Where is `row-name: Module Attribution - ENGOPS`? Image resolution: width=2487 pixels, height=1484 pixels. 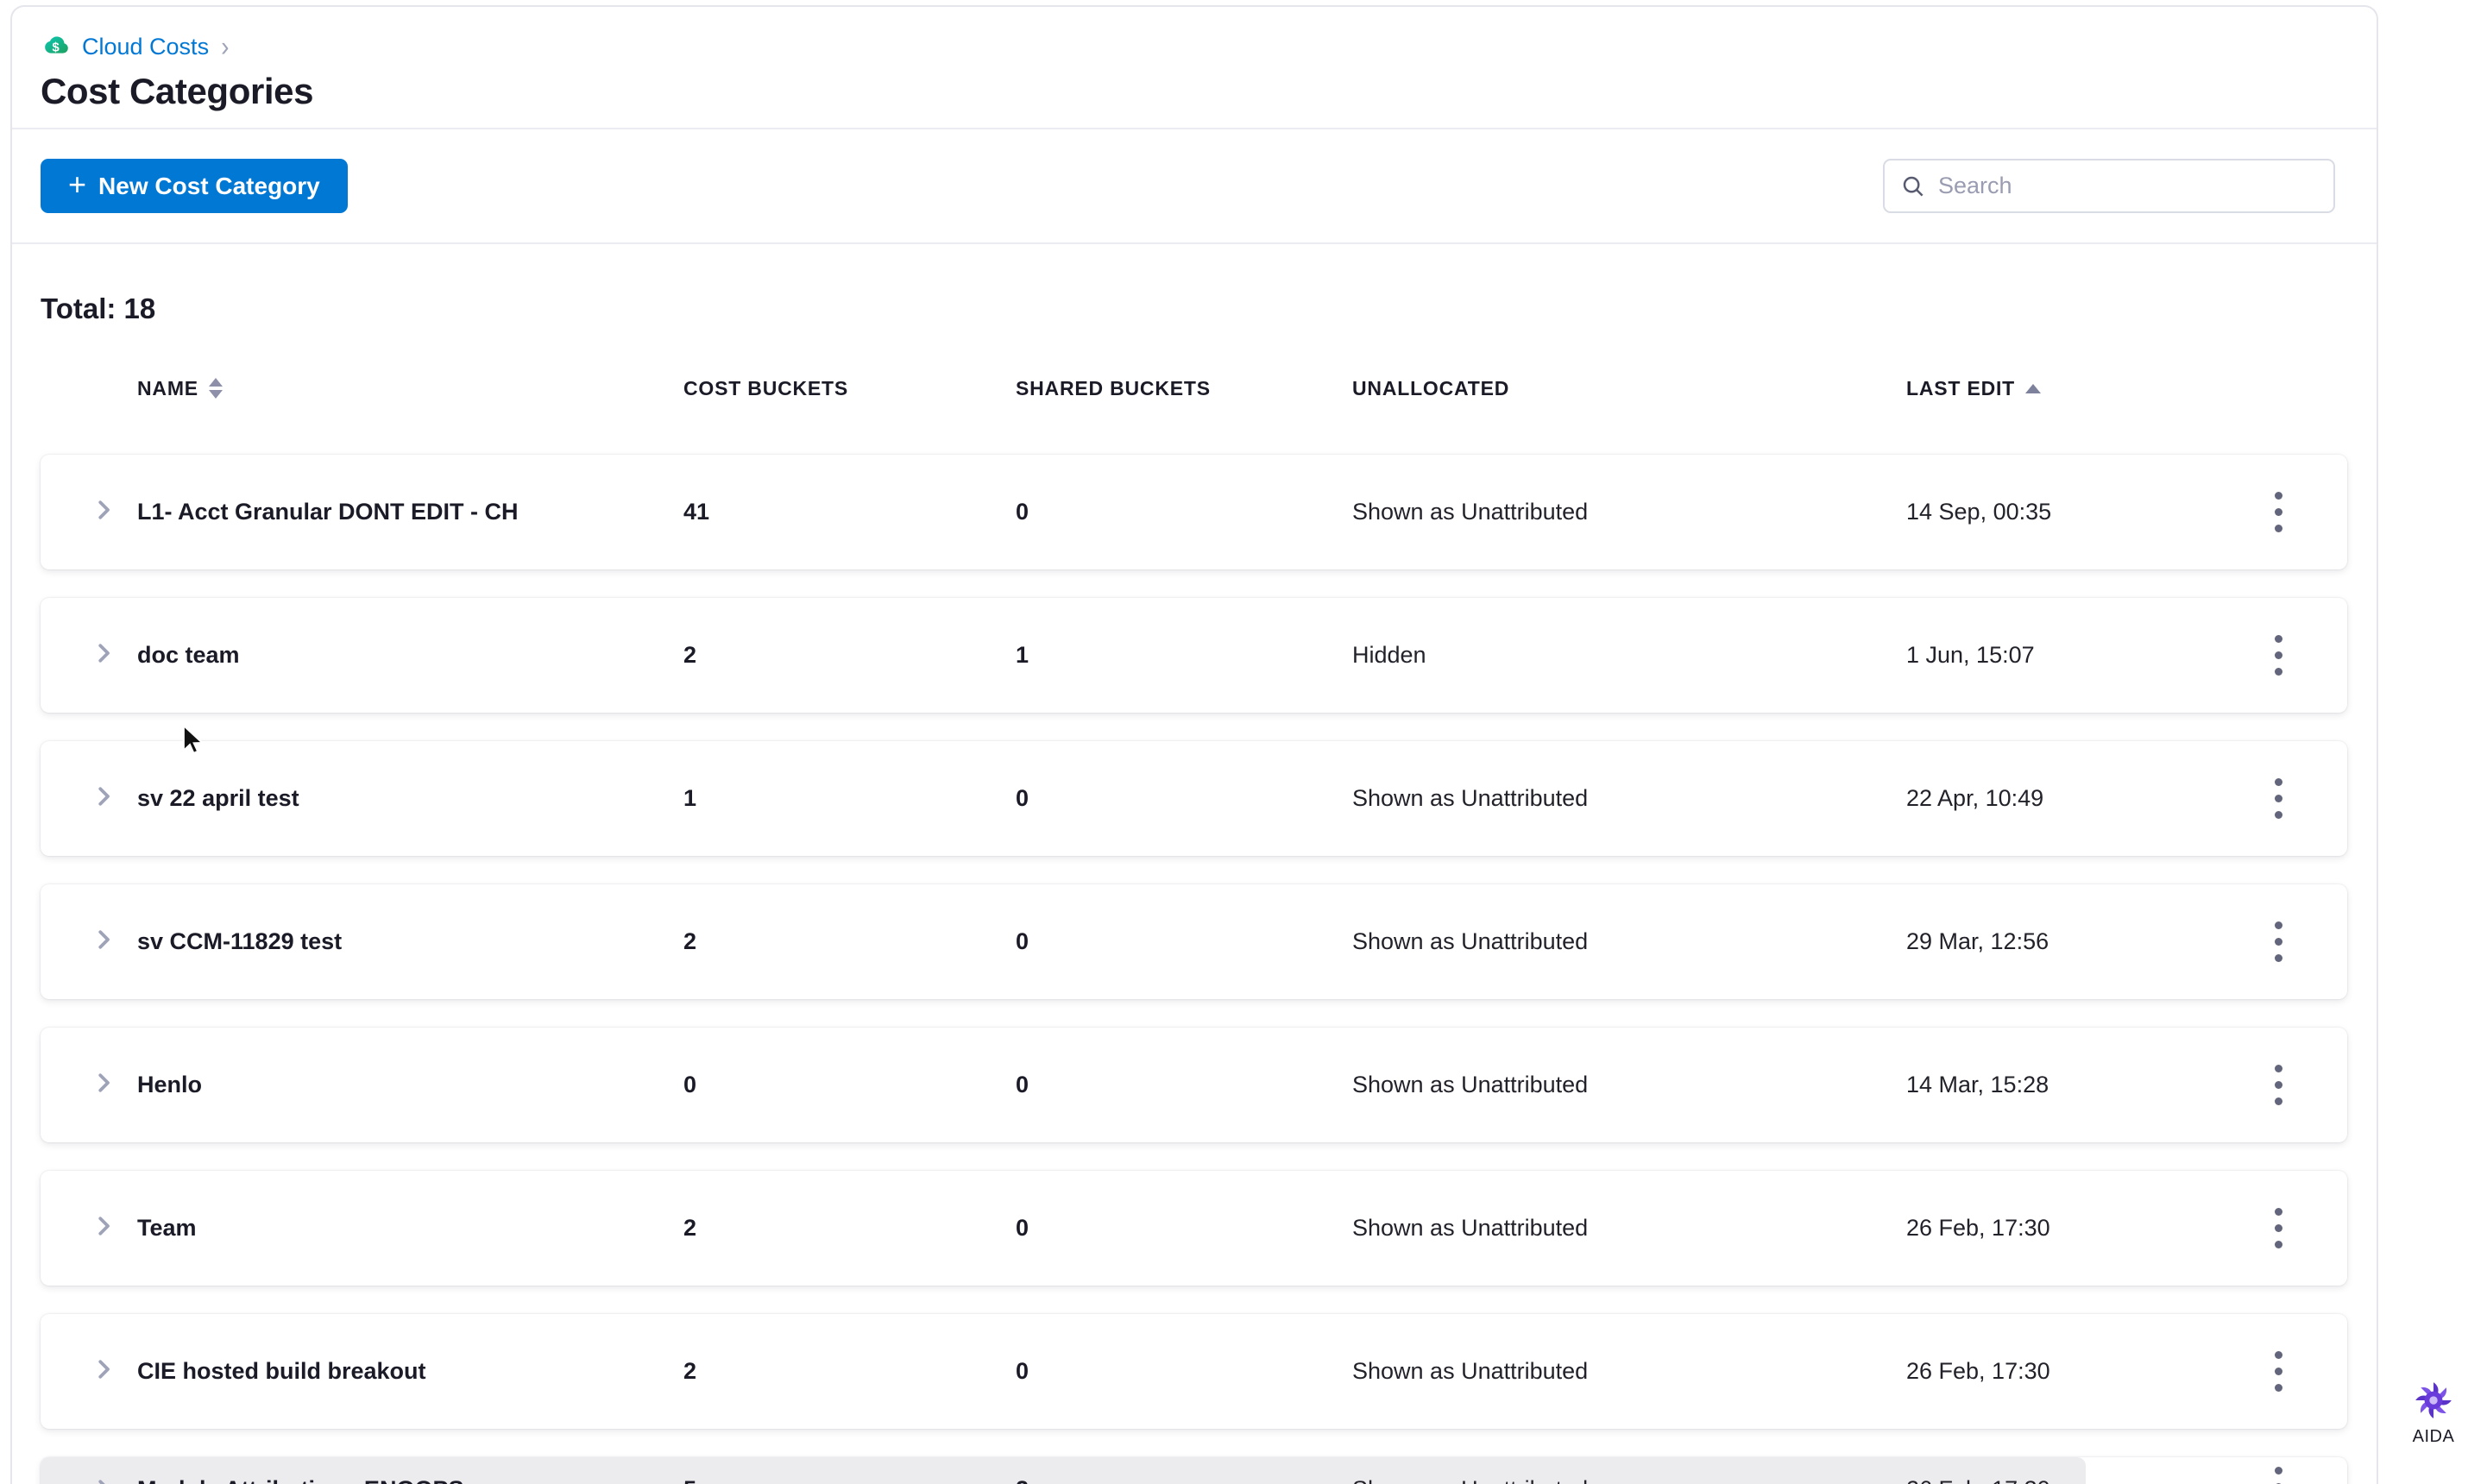 row-name: Module Attribution - ENGOPS is located at coordinates (410, 1480).